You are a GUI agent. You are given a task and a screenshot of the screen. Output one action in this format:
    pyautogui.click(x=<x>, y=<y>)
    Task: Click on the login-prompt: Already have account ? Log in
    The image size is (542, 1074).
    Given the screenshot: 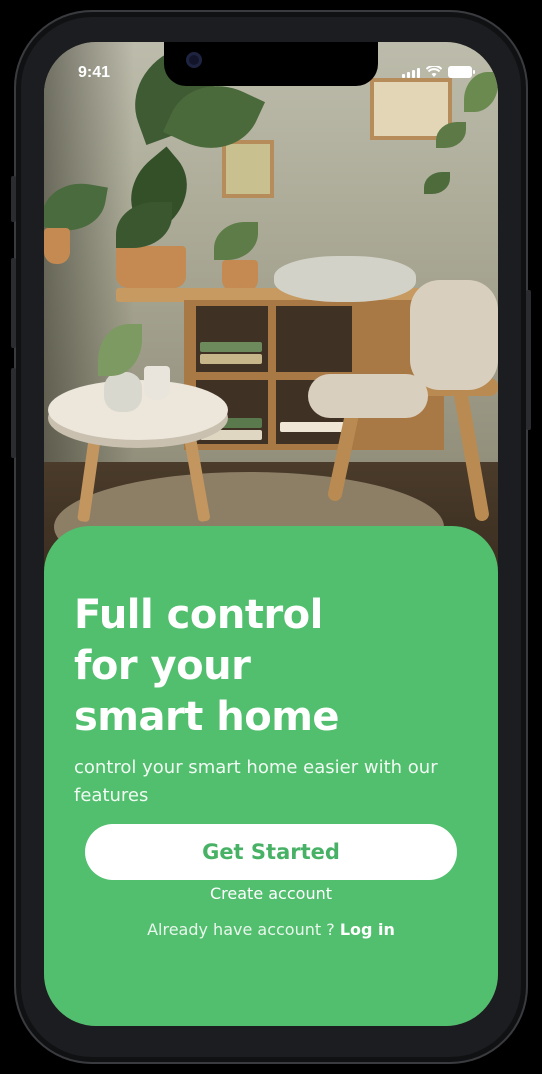 What is the action you would take?
    pyautogui.click(x=271, y=930)
    